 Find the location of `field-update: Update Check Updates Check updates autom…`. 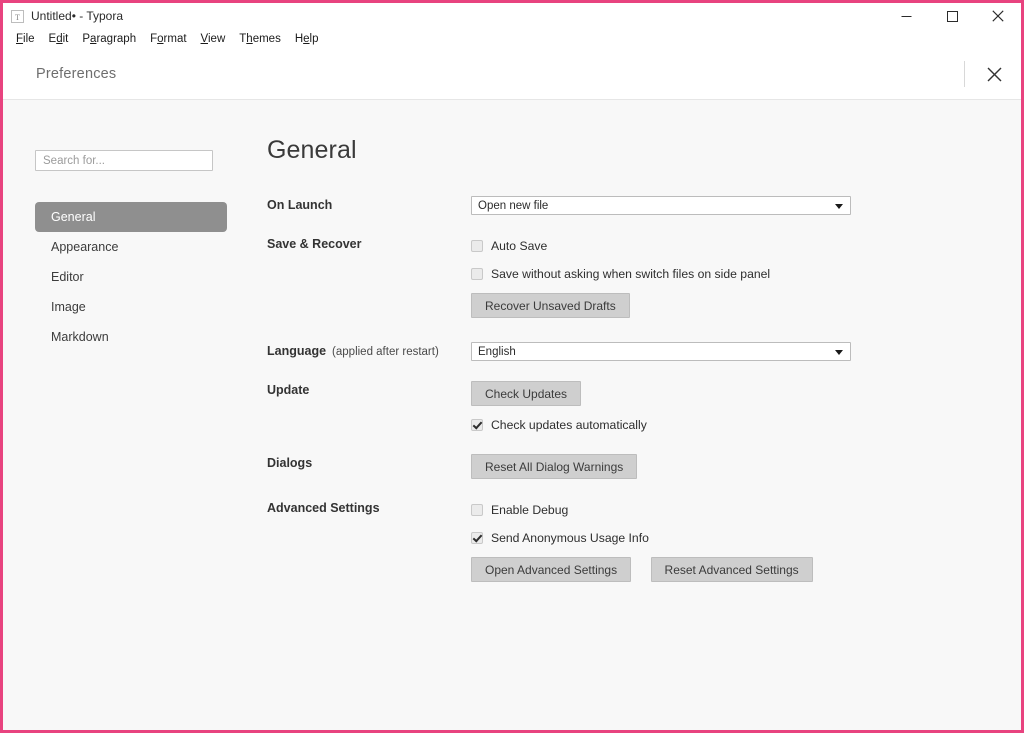

field-update: Update Check Updates Check updates autom… is located at coordinates (644, 408).